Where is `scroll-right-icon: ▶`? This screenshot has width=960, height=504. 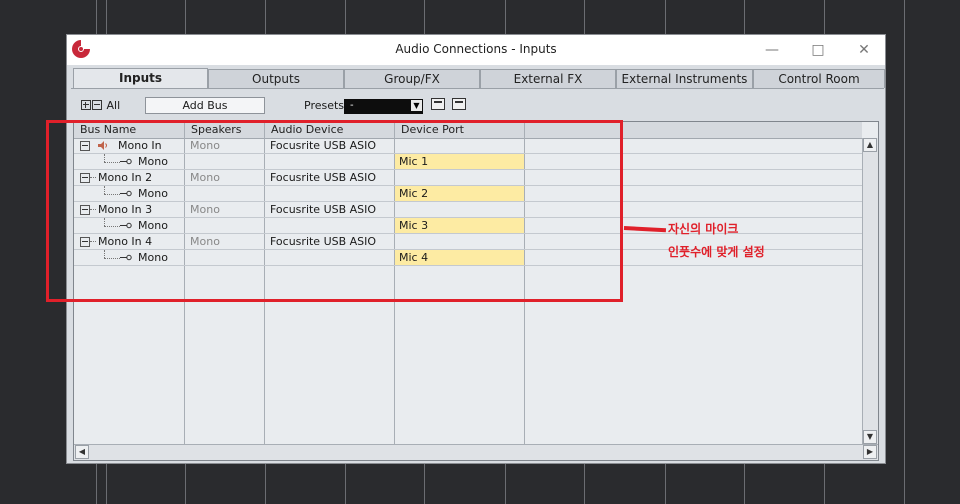
scroll-right-icon: ▶ is located at coordinates (870, 452).